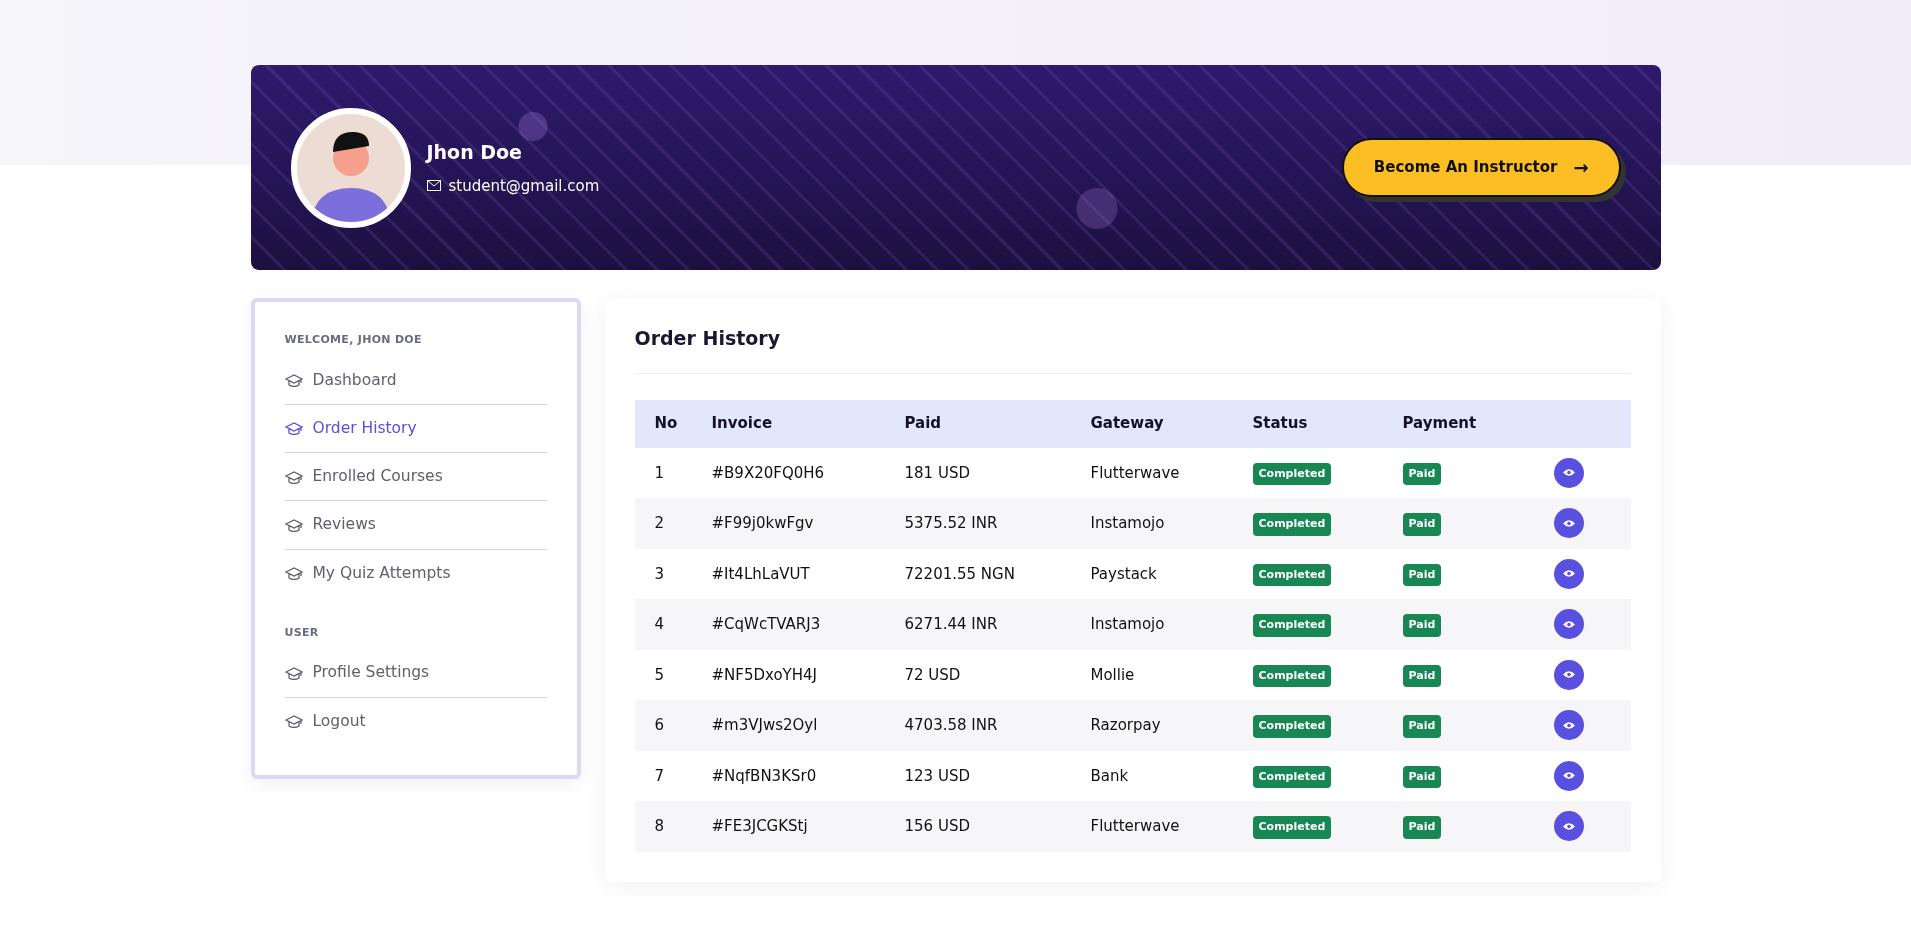 The height and width of the screenshot is (935, 1911). I want to click on table-cell: 72 USD, so click(932, 674).